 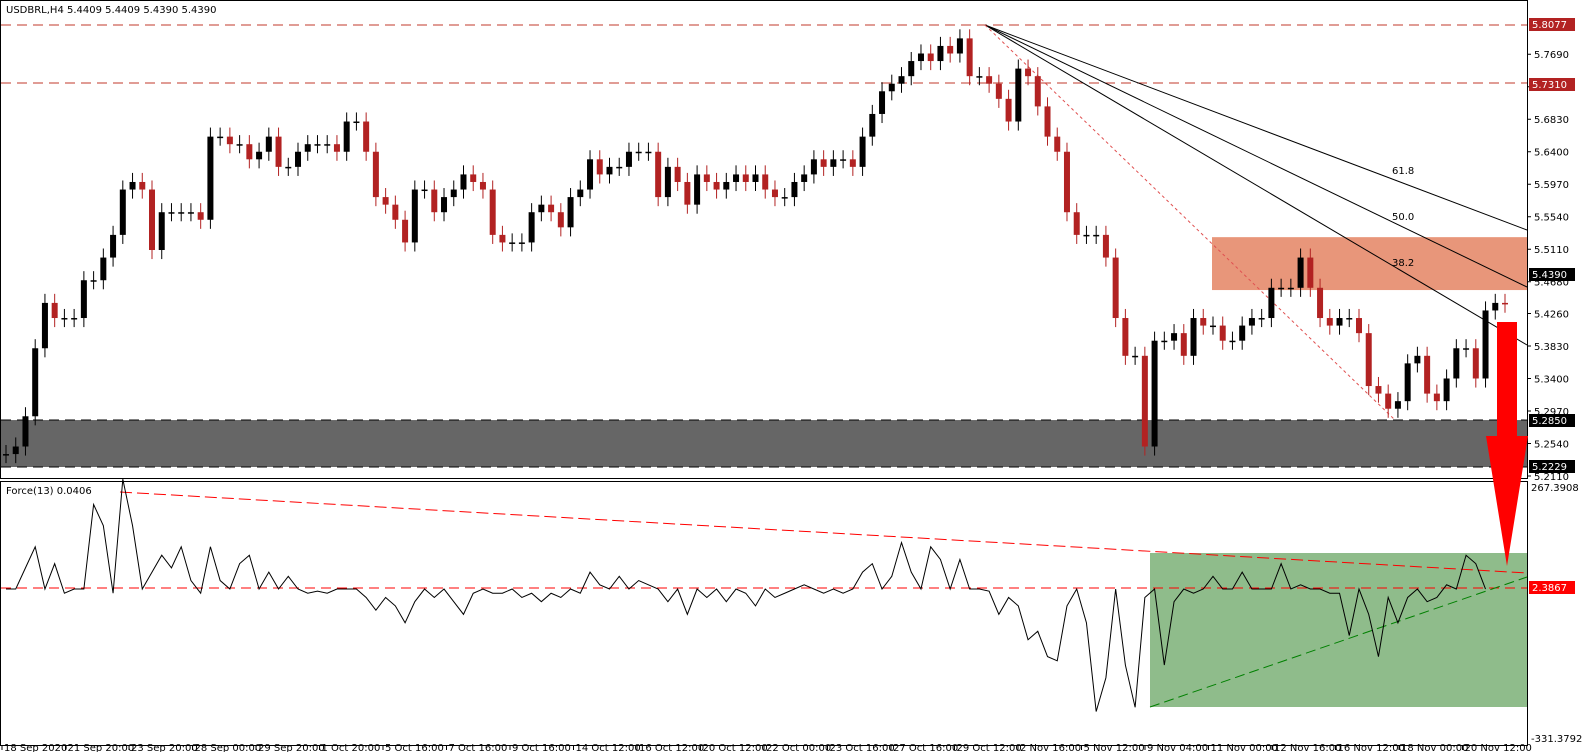 I want to click on x-tick-label: 22 Oct 00:00, so click(x=798, y=747).